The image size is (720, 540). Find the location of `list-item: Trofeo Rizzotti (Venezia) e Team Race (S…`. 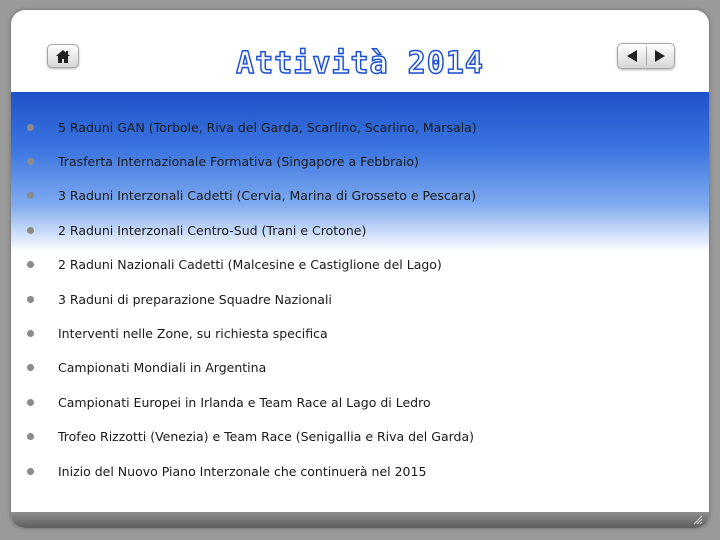

list-item: Trofeo Rizzotti (Venezia) e Team Race (S… is located at coordinates (252, 437).